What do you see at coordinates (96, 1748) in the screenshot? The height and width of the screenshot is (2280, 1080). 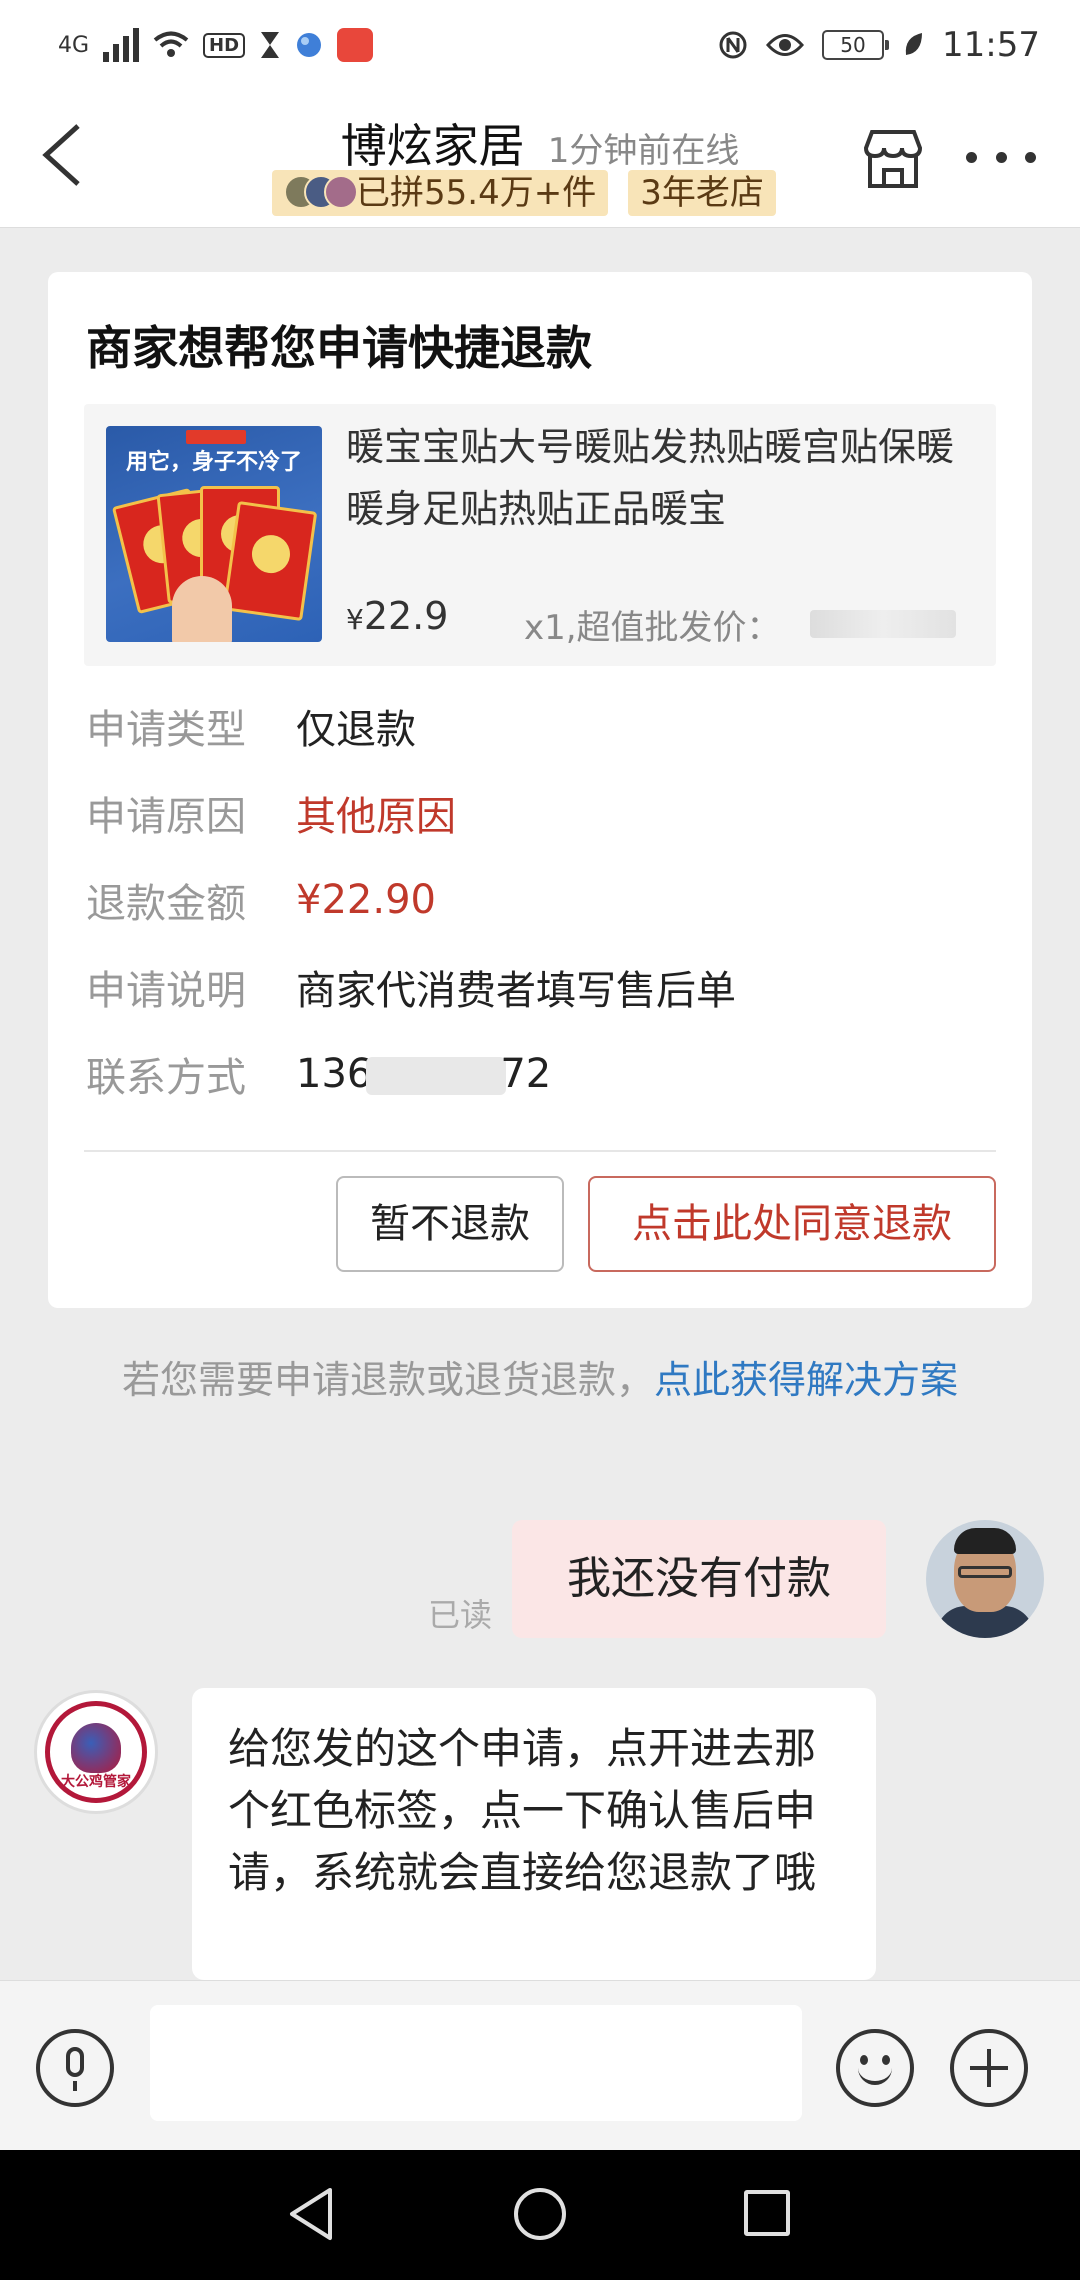 I see `rooster-logo-icon` at bounding box center [96, 1748].